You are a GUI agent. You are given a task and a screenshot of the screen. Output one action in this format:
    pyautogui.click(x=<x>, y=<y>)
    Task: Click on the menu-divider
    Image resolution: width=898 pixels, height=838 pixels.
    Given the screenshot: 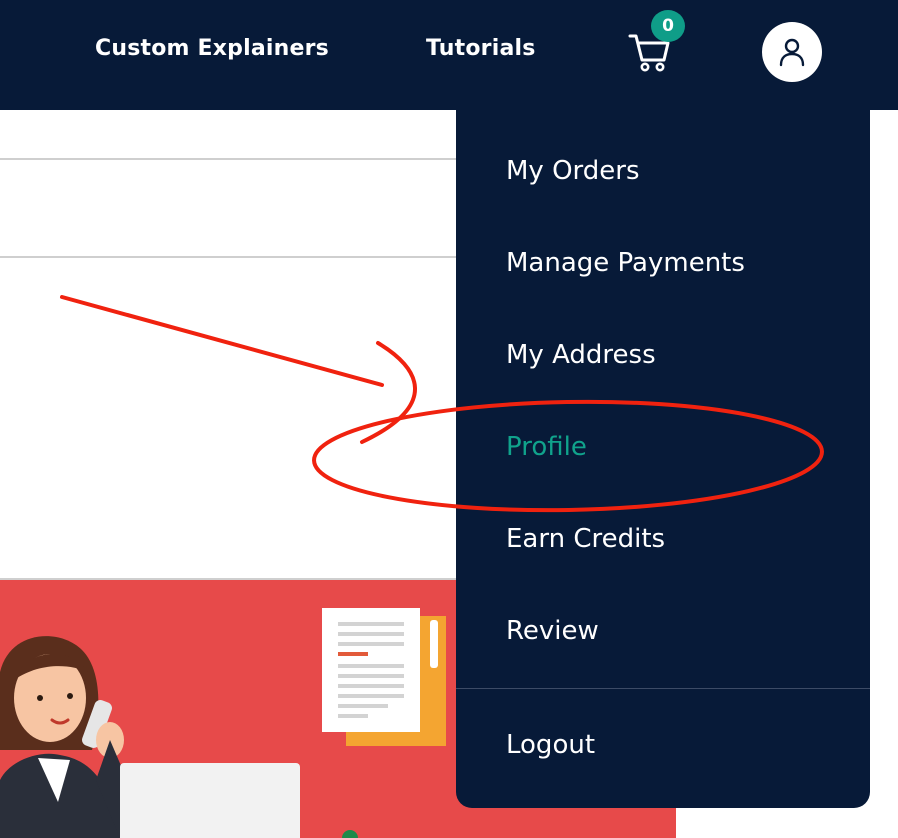 What is the action you would take?
    pyautogui.click(x=663, y=688)
    